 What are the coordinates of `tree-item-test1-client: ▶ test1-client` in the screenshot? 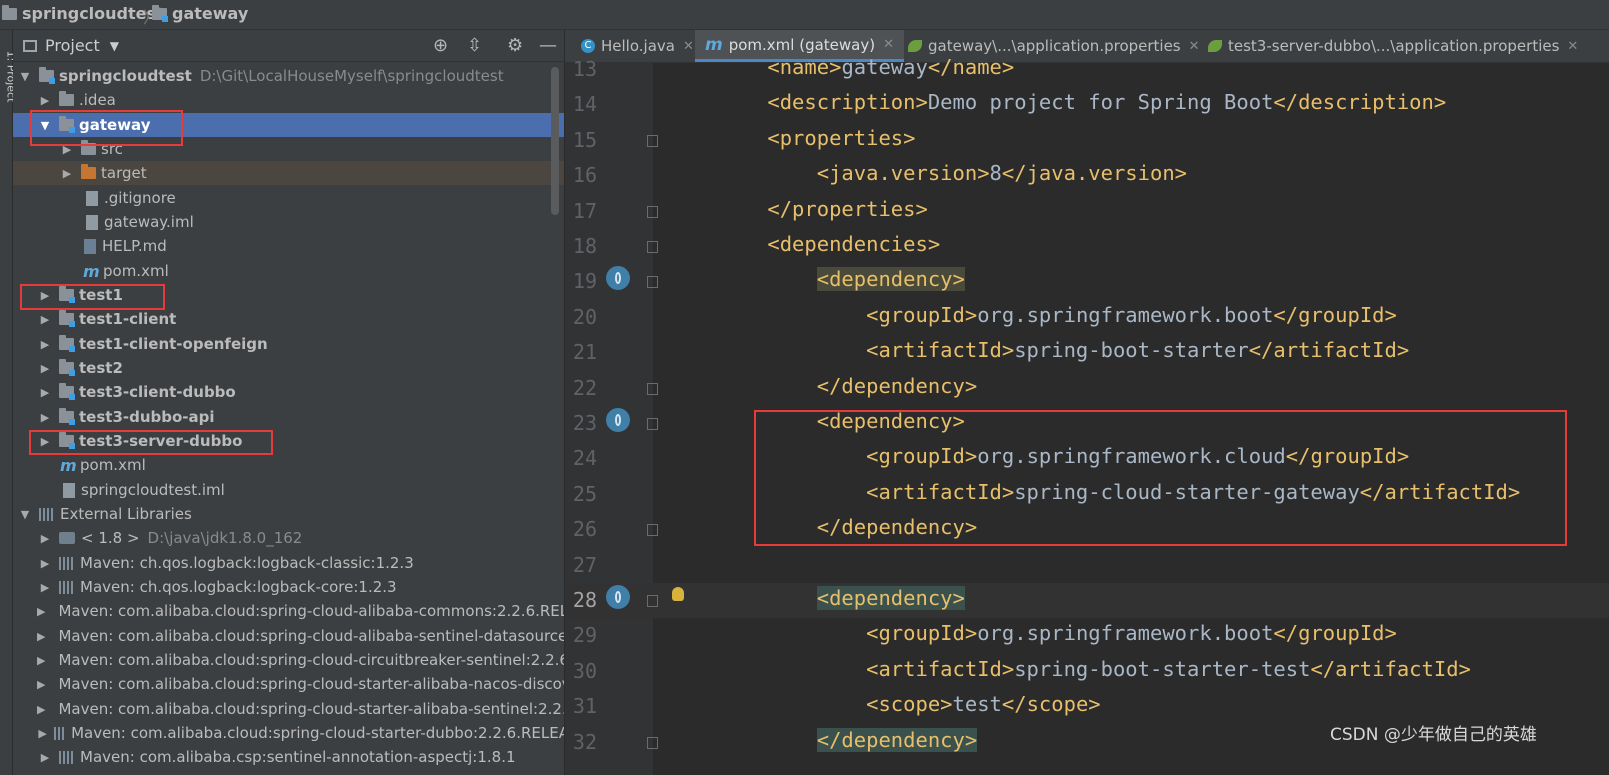 It's located at (288, 319).